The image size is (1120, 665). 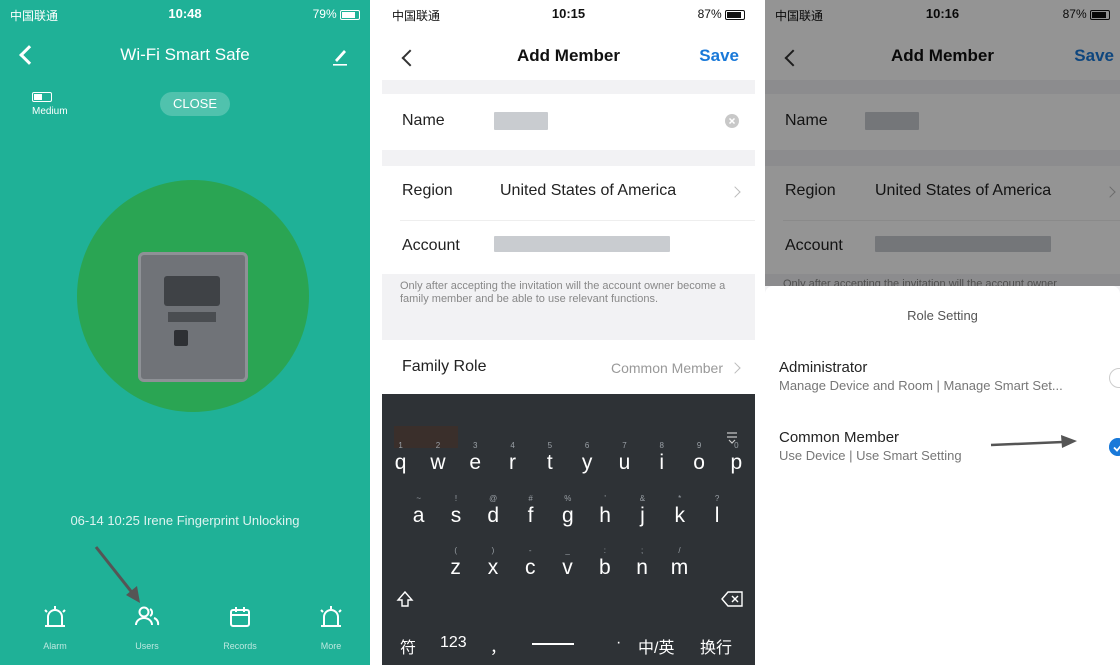 What do you see at coordinates (418, 515) in the screenshot?
I see `key-label: a` at bounding box center [418, 515].